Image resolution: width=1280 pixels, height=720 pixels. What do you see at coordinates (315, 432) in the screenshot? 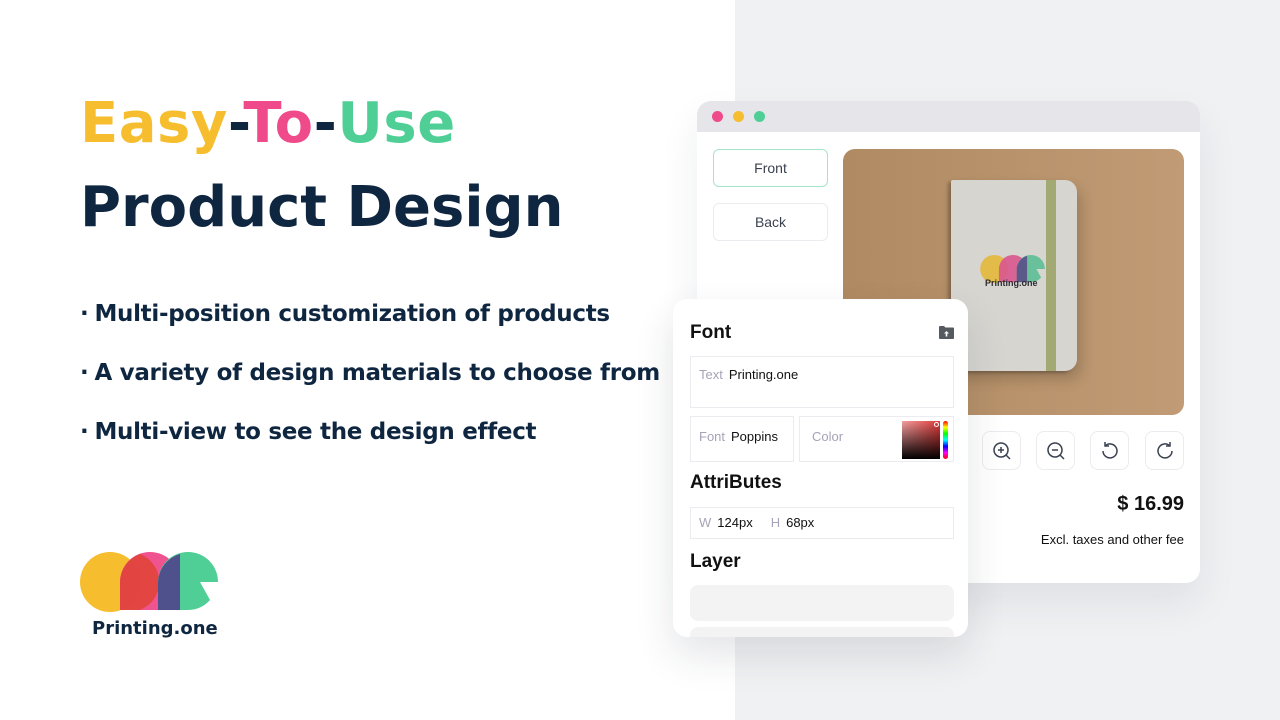
I see `feature-text: Multi-view to see the design effect` at bounding box center [315, 432].